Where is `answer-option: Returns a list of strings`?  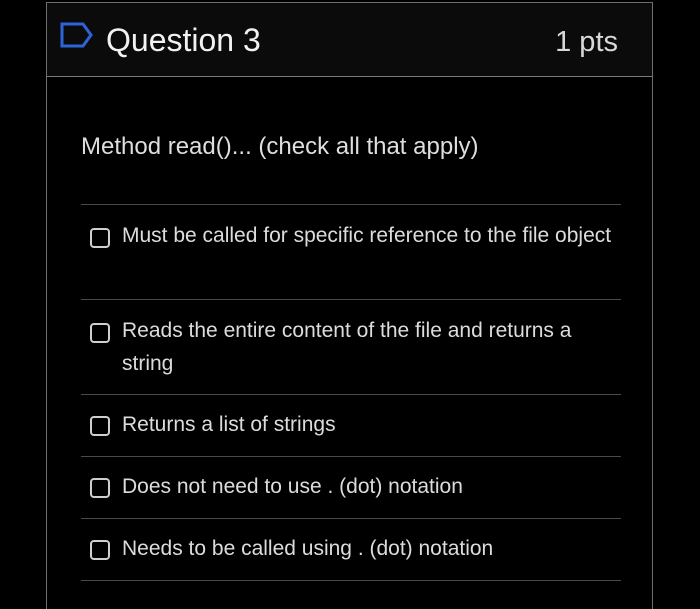 answer-option: Returns a list of strings is located at coordinates (351, 426).